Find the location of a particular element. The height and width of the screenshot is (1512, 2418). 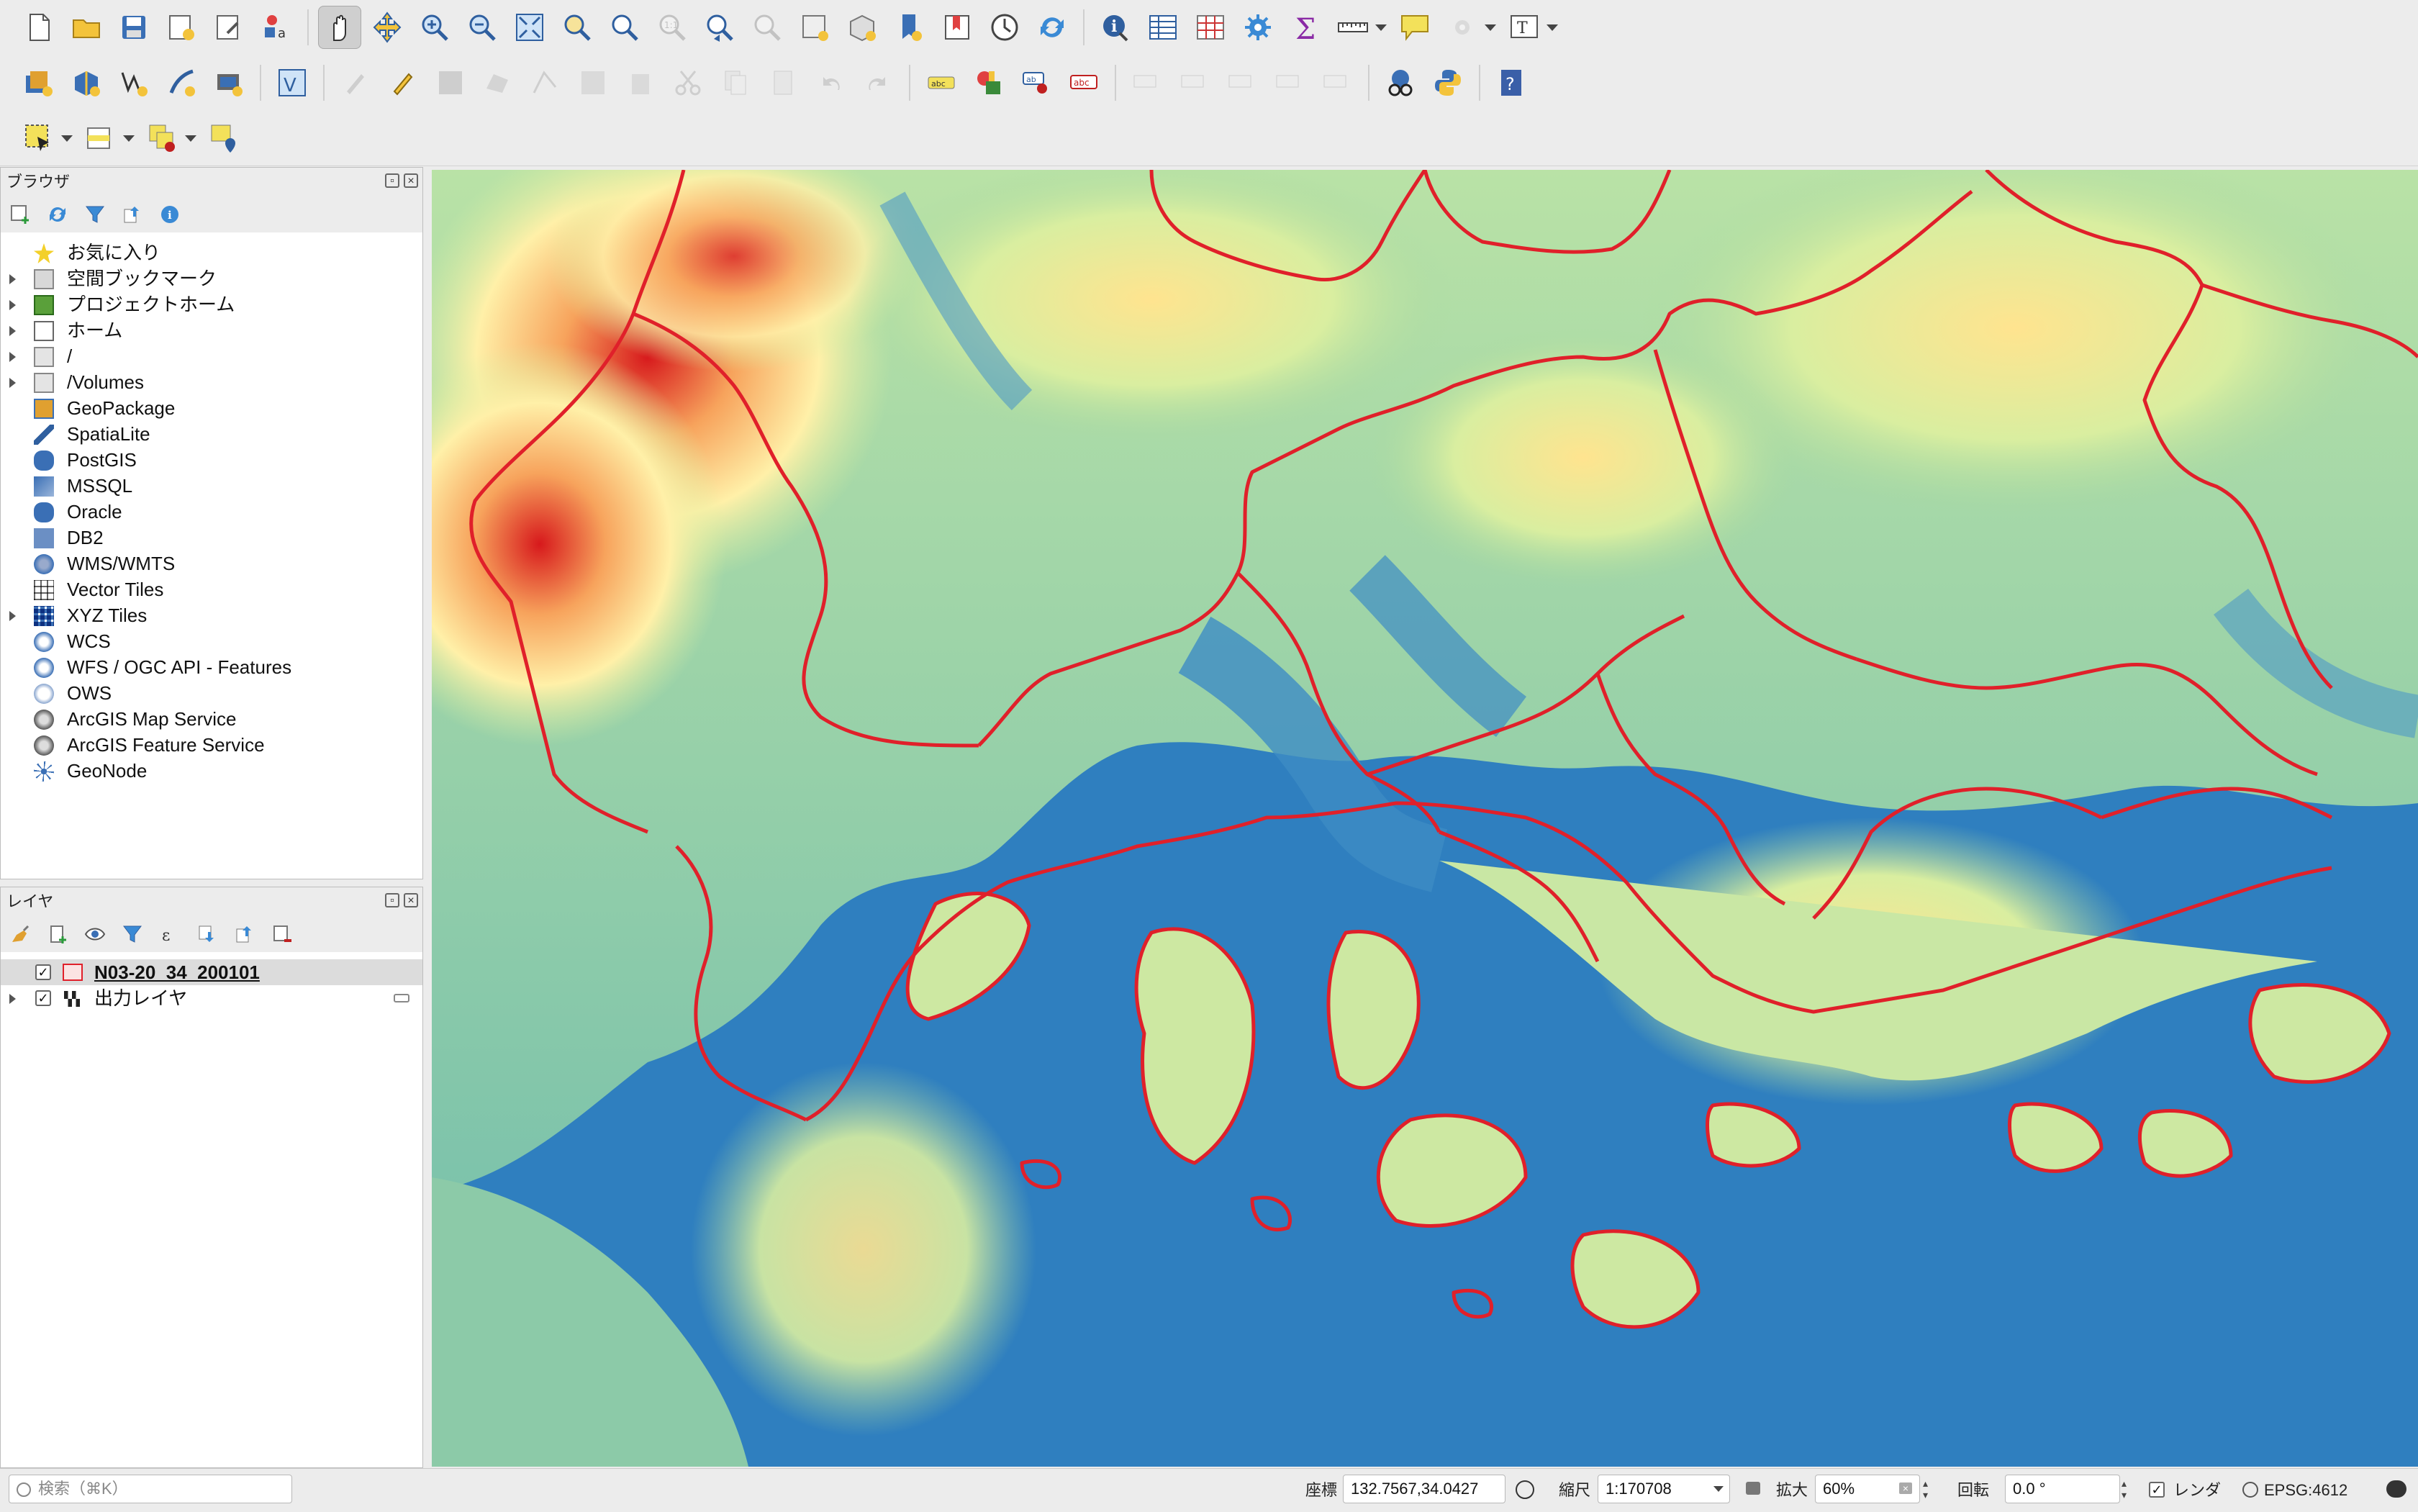

scale-combobox: 1:170708 is located at coordinates (1664, 1489).